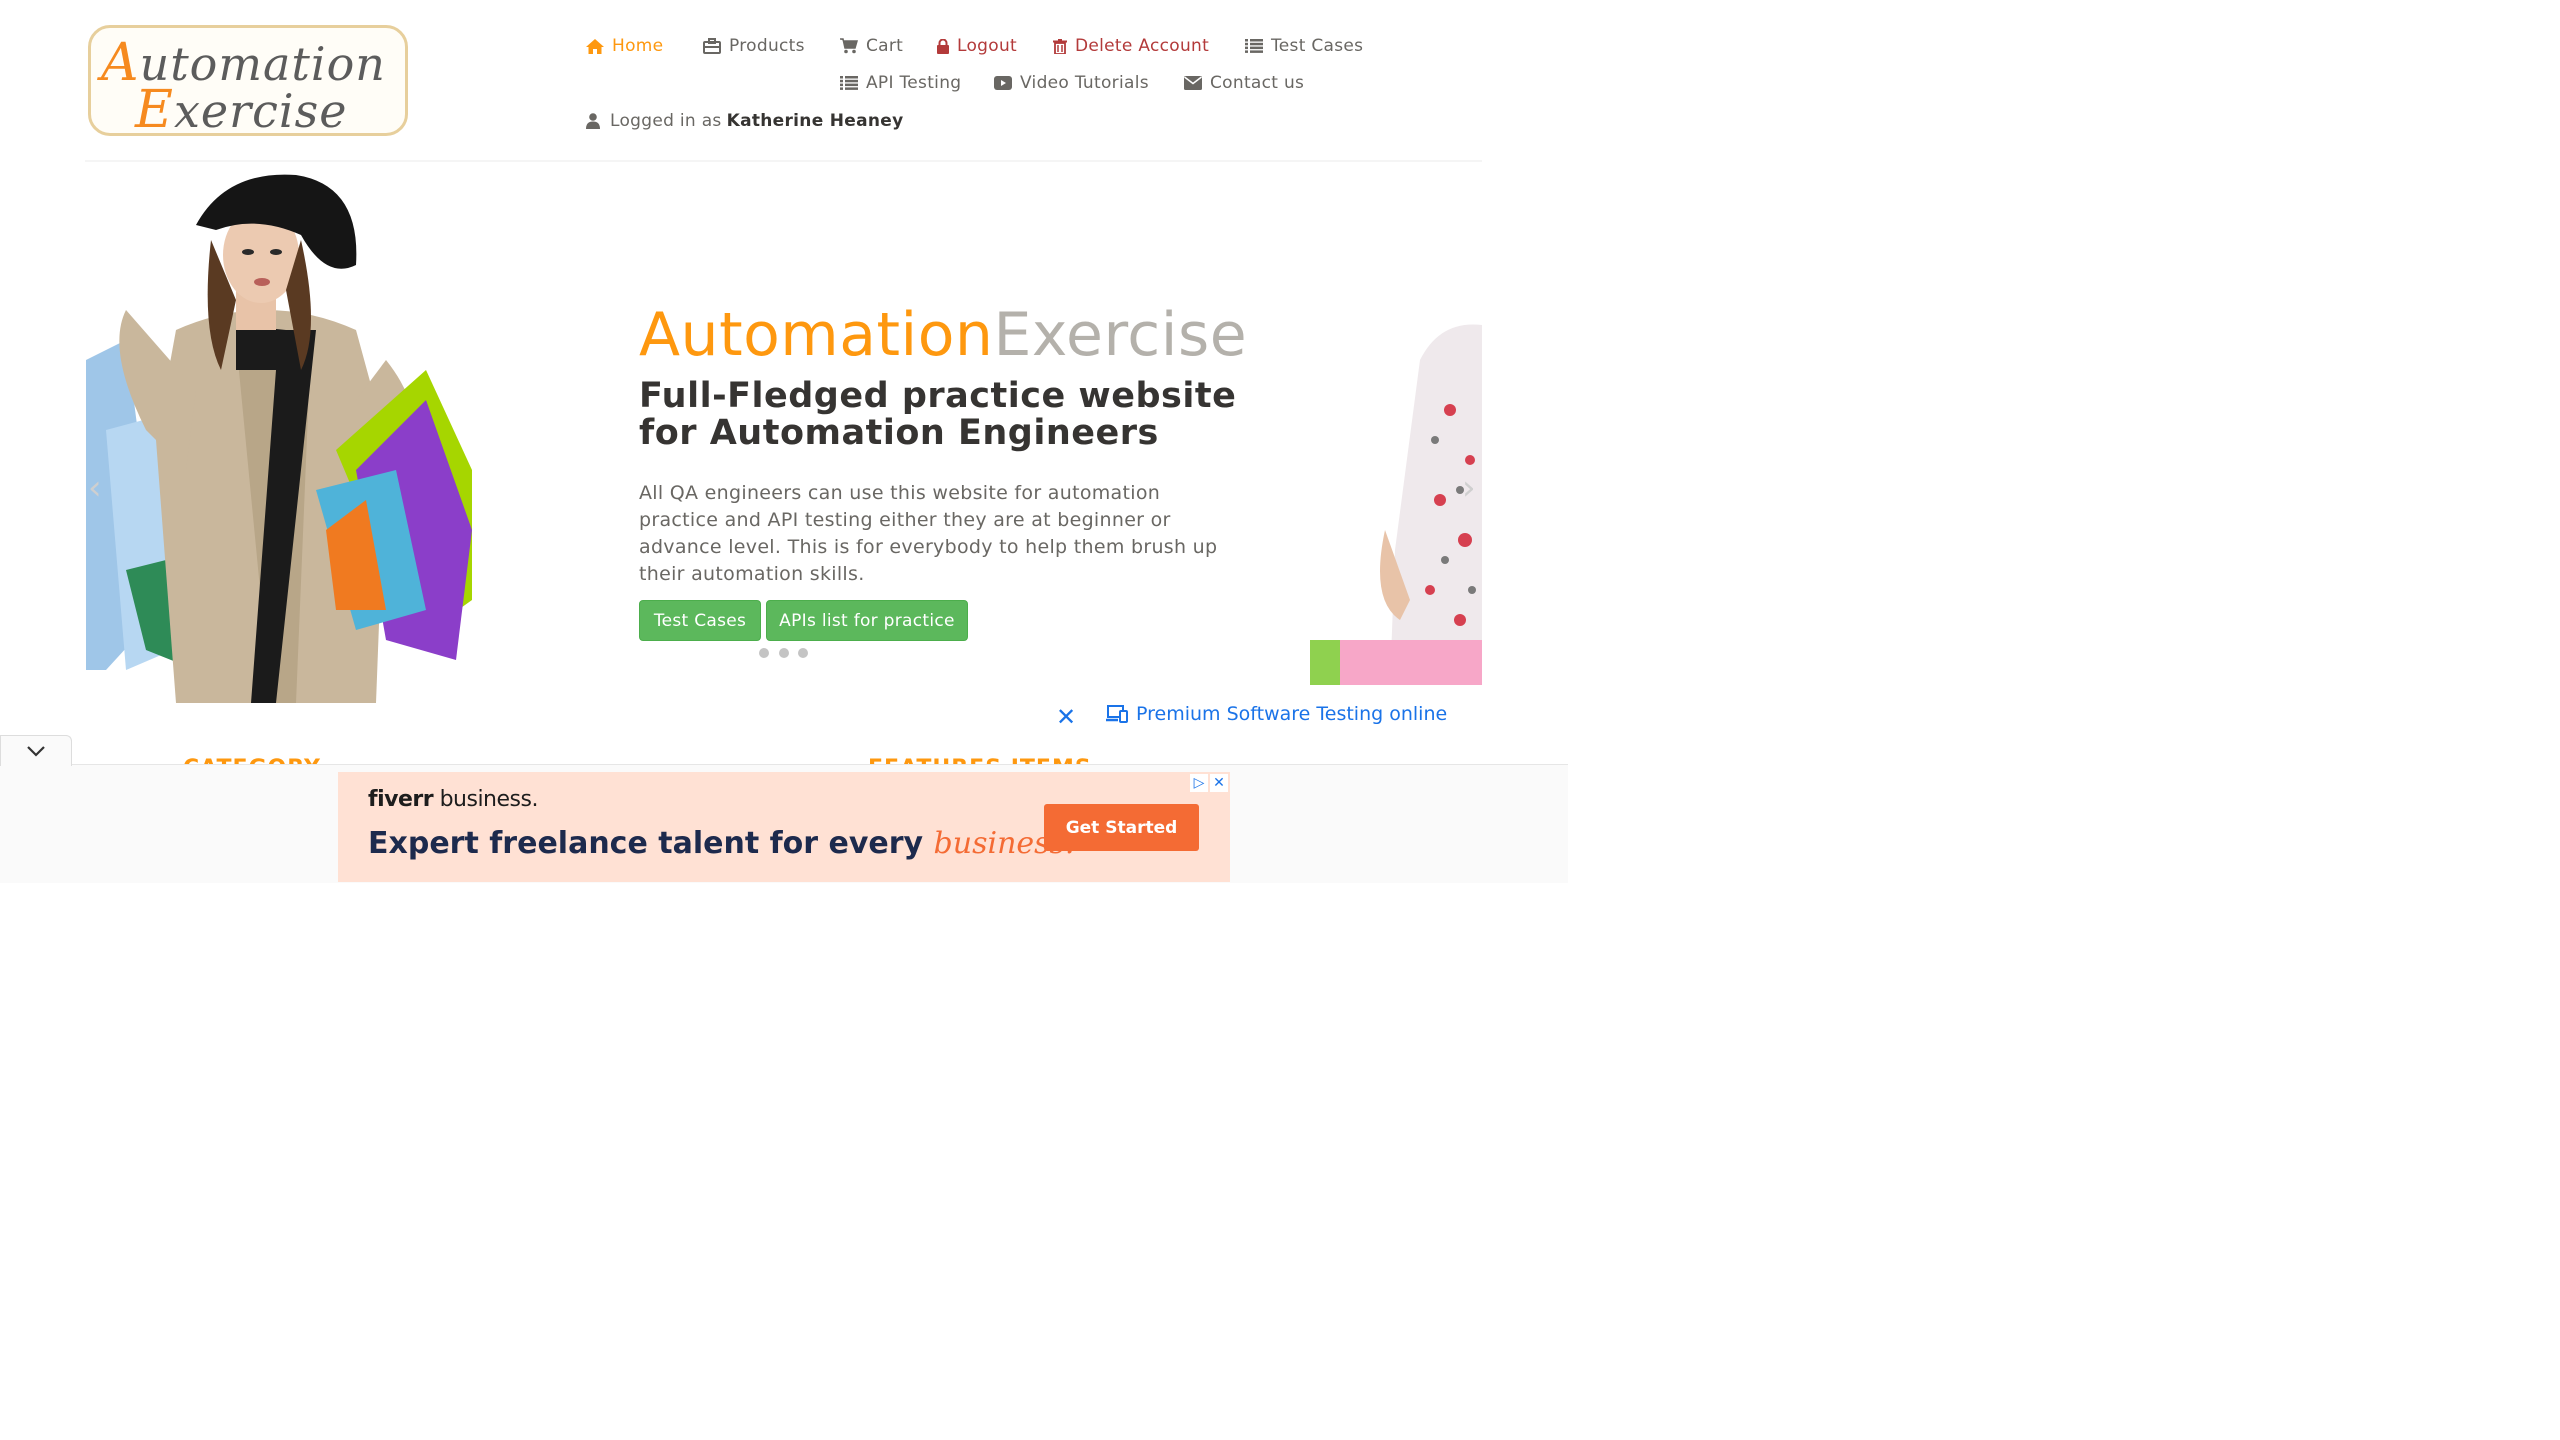 This screenshot has width=2560, height=1440. I want to click on logged-in-username: Katherine Heaney, so click(815, 121).